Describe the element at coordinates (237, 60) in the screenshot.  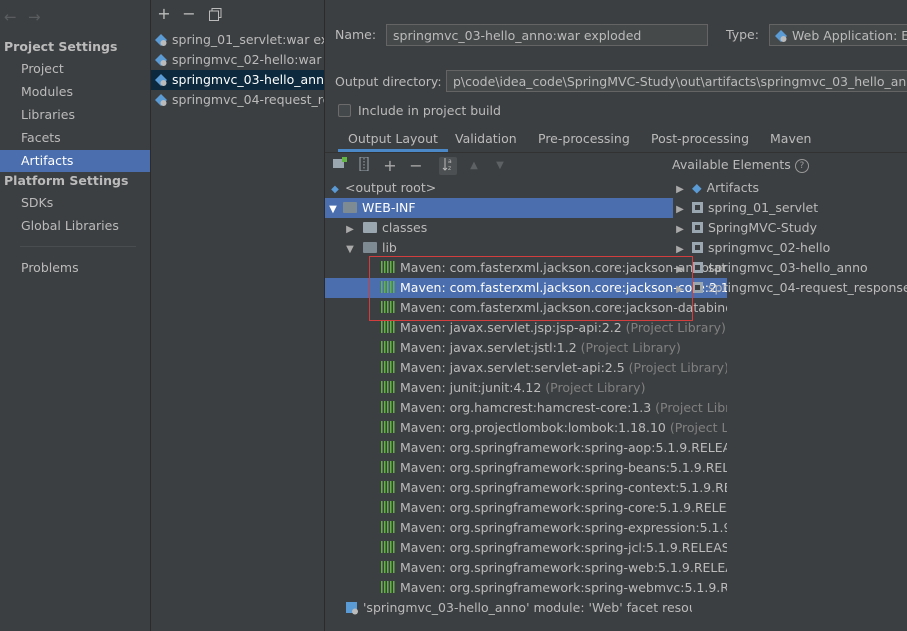
I see `artifact-item: springmvc_02-hello:war exploded` at that location.